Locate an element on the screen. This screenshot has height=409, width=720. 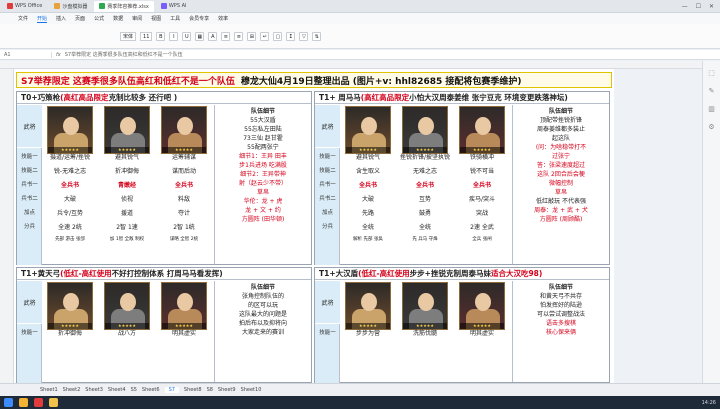
menu-bar: 文件 开始 插入 页面 公式 数据 审阅 视图 工具 会员专享 效率 is located at coordinates (360, 18).